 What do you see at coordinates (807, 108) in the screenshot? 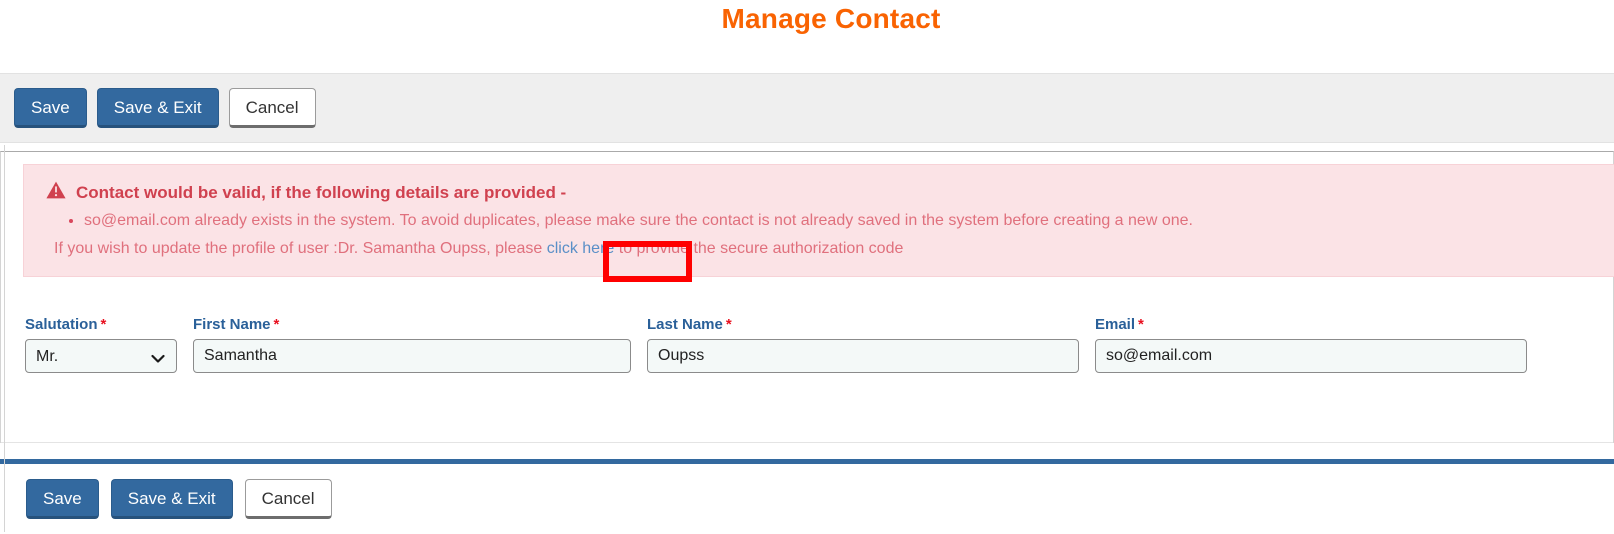
I see `top-action-toolbar: Save Save & Exit Cancel` at bounding box center [807, 108].